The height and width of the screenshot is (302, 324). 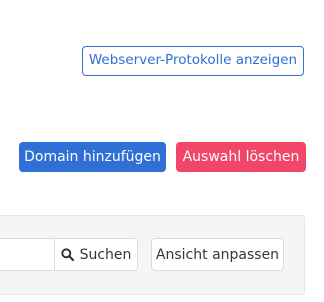 I want to click on search-button-label: Suchen, so click(x=105, y=254).